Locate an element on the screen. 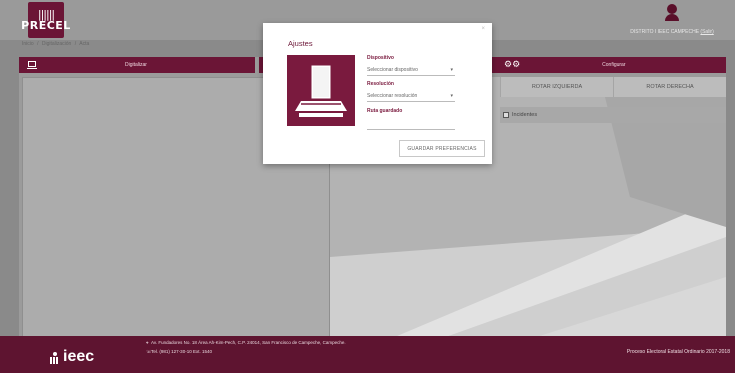 The width and height of the screenshot is (735, 373). save-path-input is located at coordinates (411, 124).